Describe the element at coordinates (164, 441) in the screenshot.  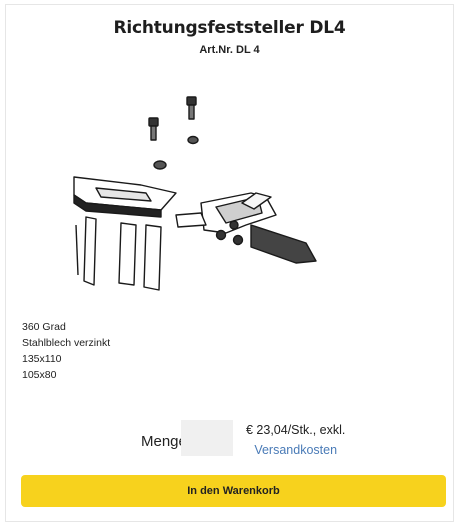
I see `quantity-label: Menge` at that location.